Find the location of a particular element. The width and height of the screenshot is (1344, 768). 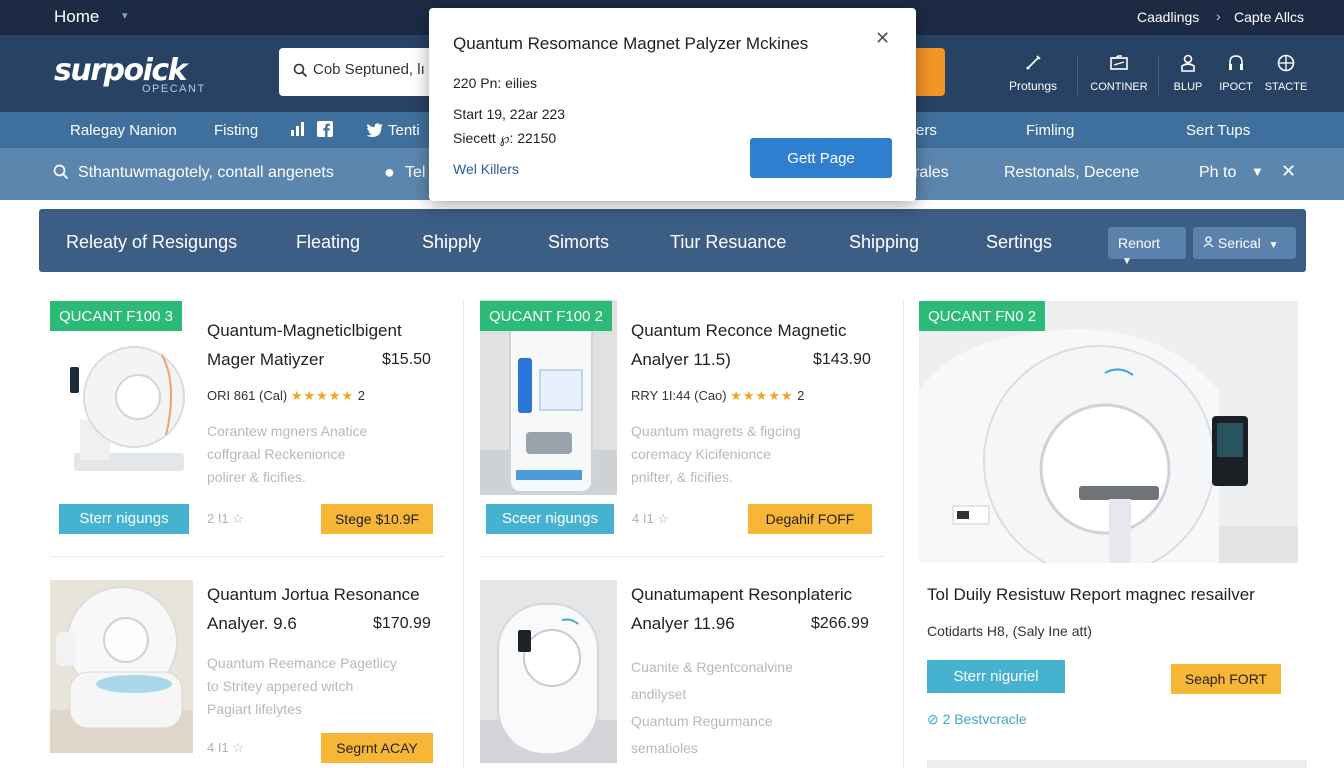

rating-count: 2 is located at coordinates (801, 395).